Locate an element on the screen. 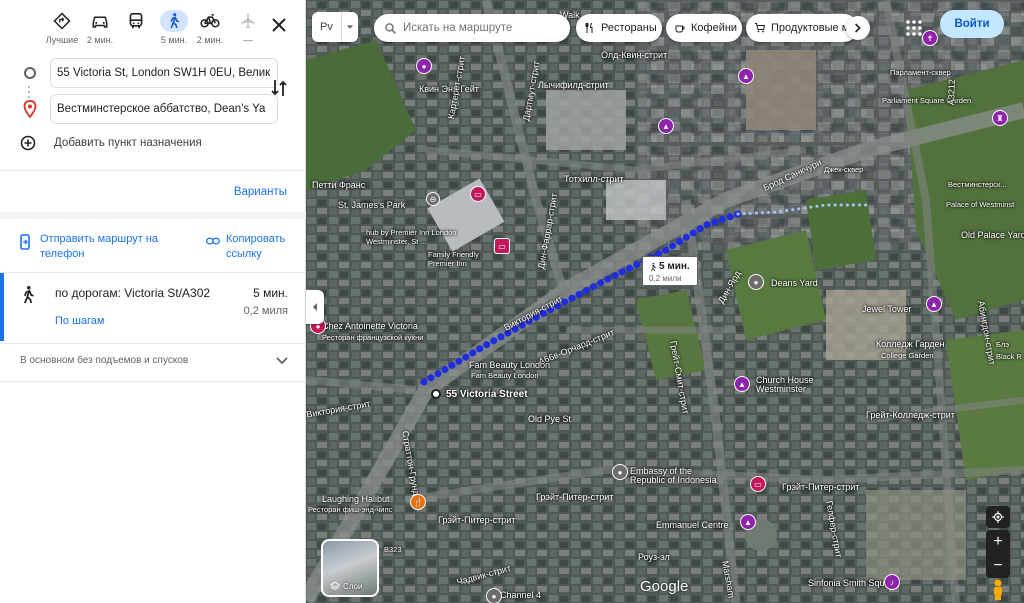 The image size is (1024, 603). route-search-input is located at coordinates (483, 28).